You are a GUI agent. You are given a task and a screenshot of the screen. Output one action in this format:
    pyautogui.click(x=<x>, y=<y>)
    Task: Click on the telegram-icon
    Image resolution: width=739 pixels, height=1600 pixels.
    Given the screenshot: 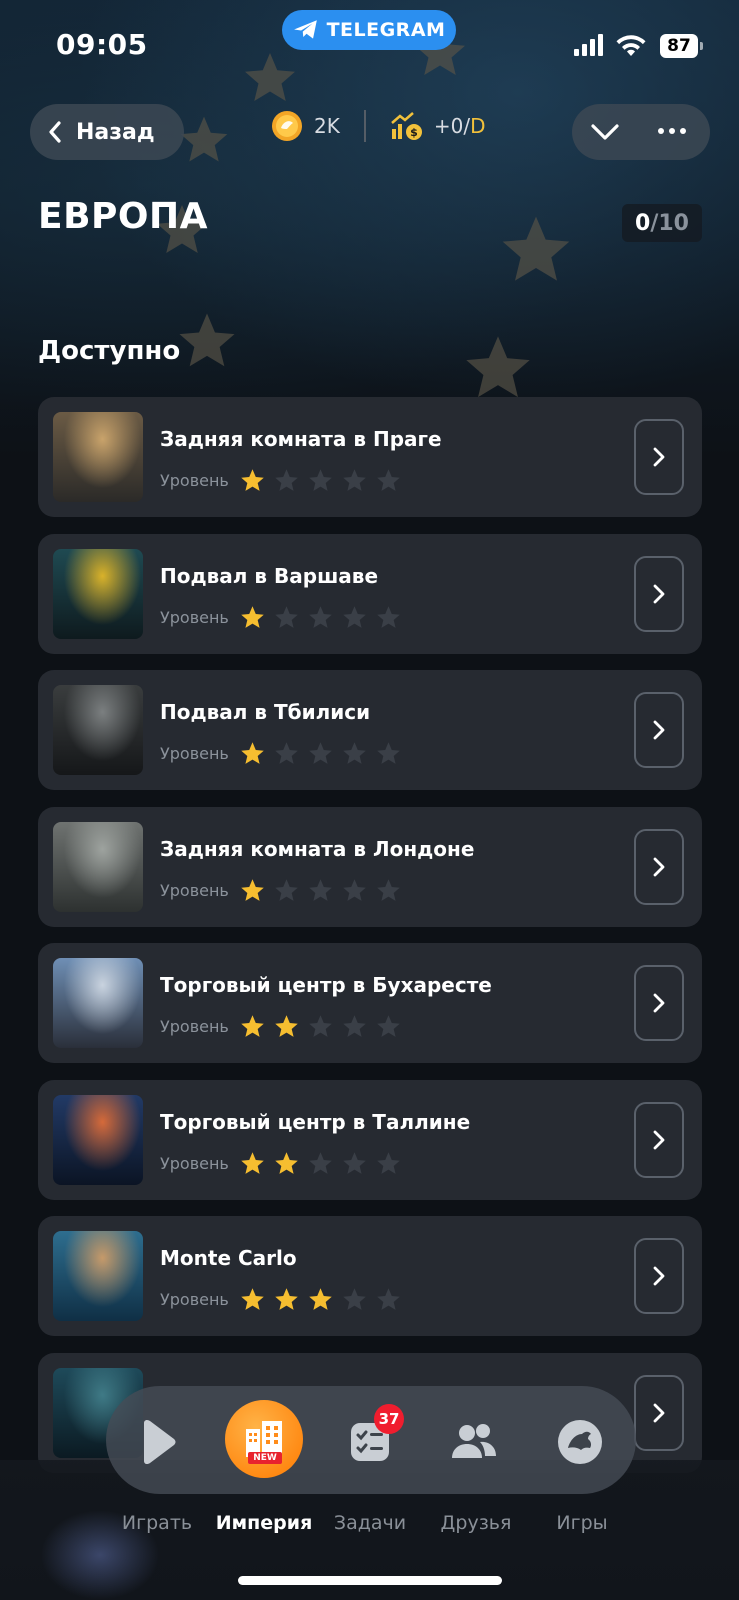 What is the action you would take?
    pyautogui.click(x=305, y=29)
    